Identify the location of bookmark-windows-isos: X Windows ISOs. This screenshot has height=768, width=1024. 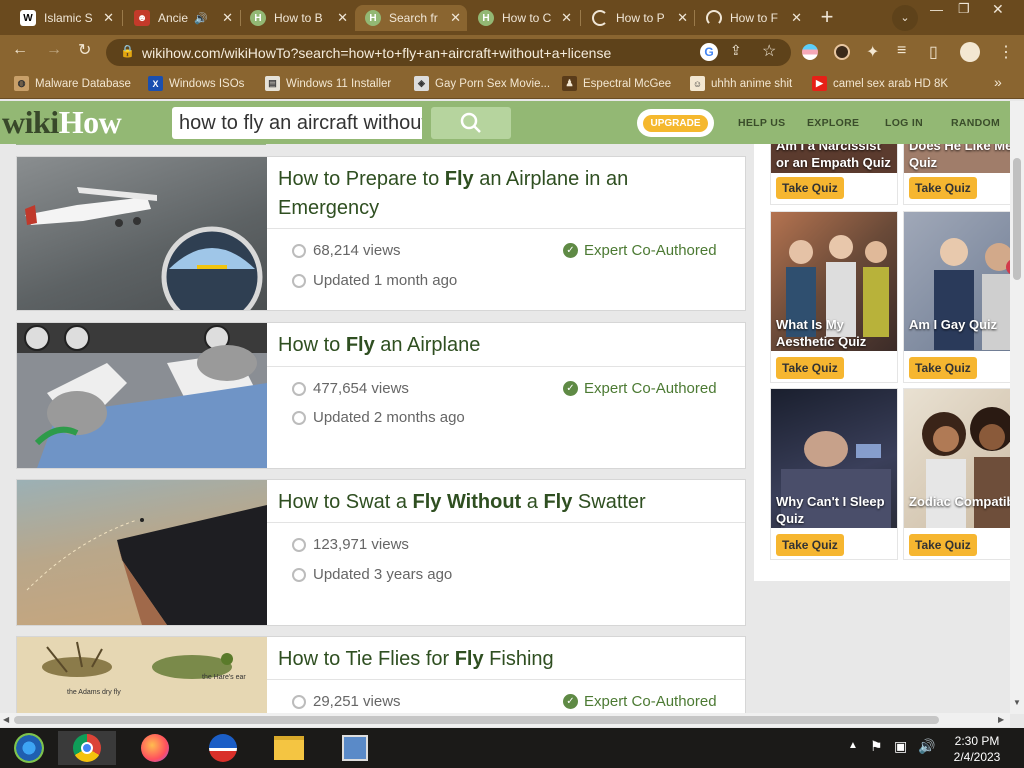
(196, 83).